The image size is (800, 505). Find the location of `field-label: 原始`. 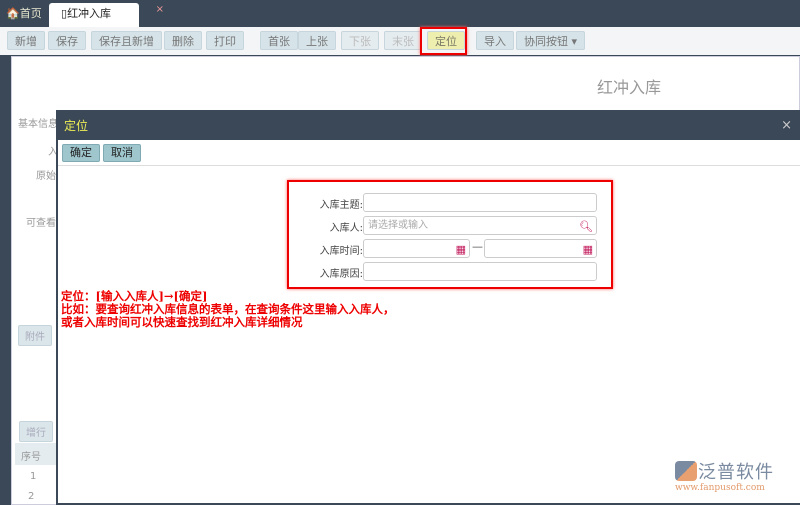

field-label: 原始 is located at coordinates (46, 176).